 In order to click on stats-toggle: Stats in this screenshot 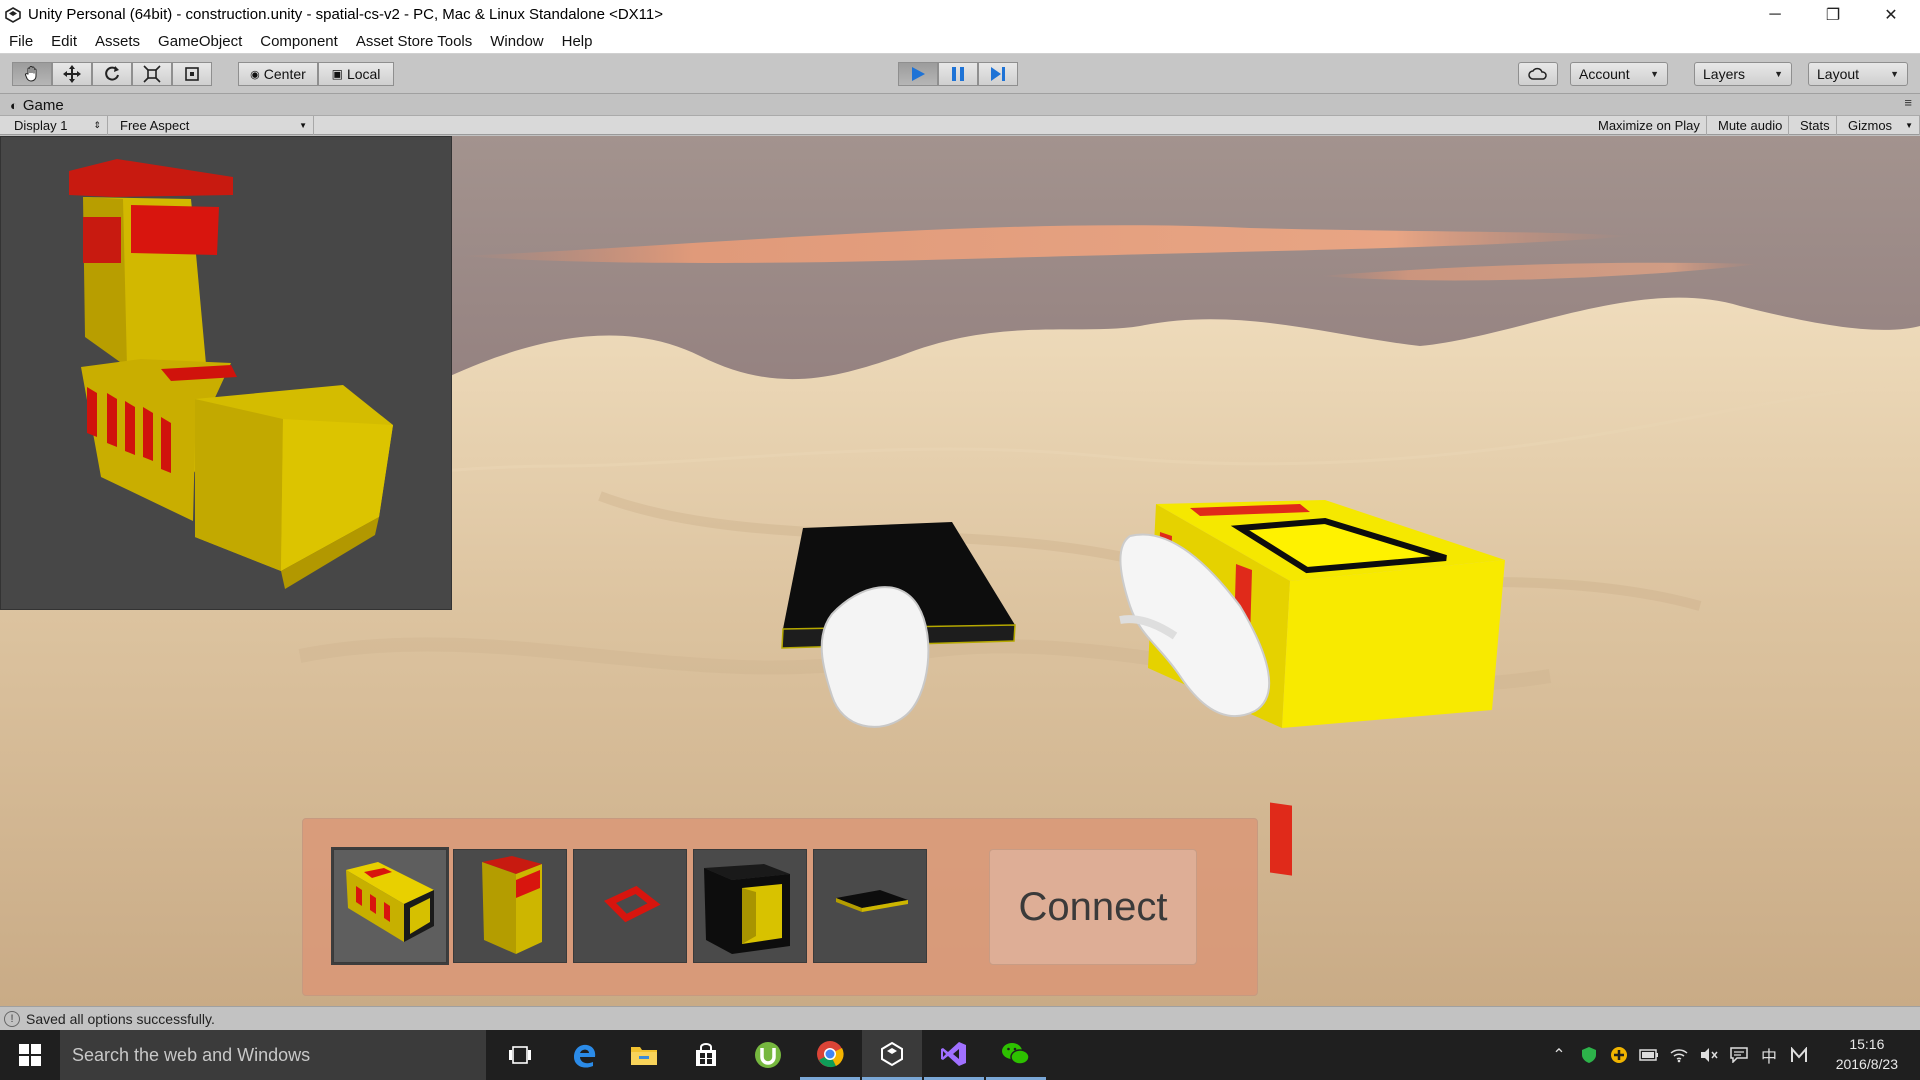, I will do `click(1815, 125)`.